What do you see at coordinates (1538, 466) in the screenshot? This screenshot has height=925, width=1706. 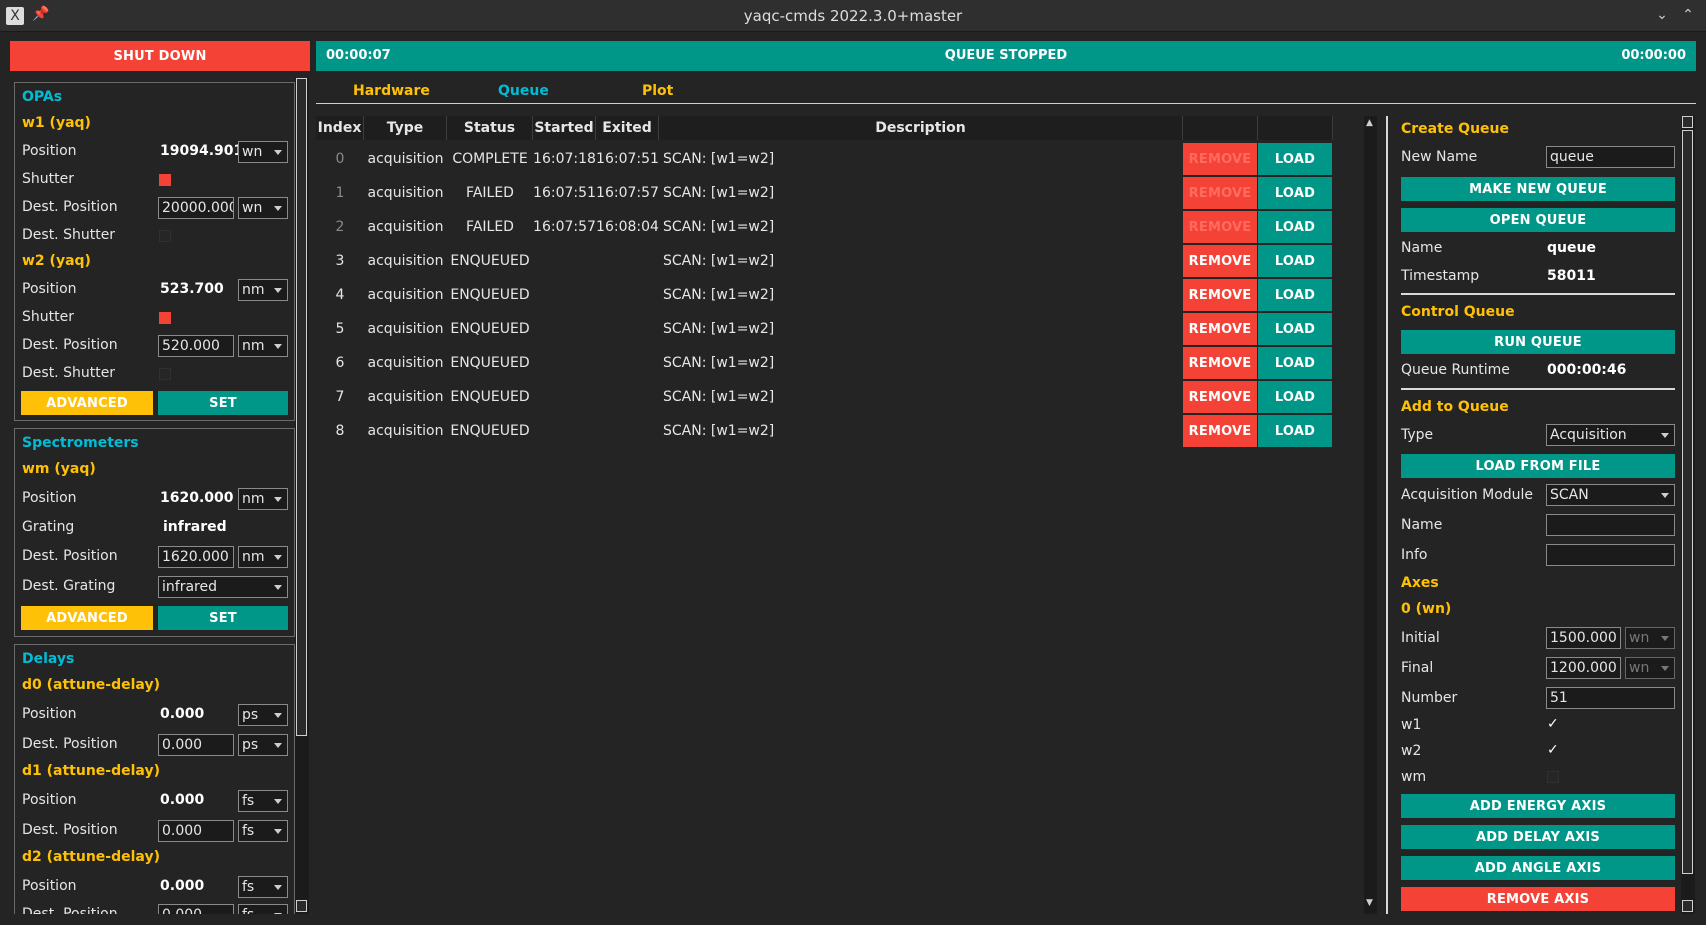 I see `load-from-file-button: LOAD FROM FILE` at bounding box center [1538, 466].